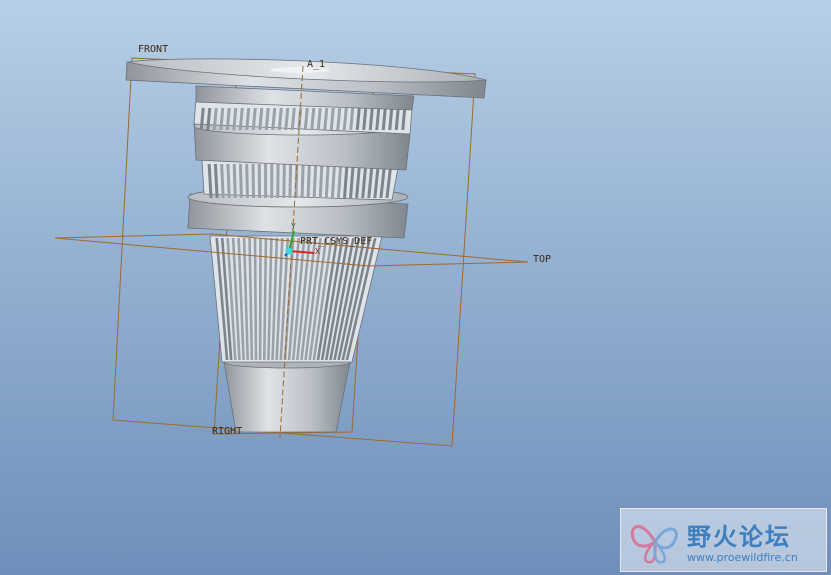 The width and height of the screenshot is (831, 575). What do you see at coordinates (296, 299) in the screenshot?
I see `cone-slotted-section` at bounding box center [296, 299].